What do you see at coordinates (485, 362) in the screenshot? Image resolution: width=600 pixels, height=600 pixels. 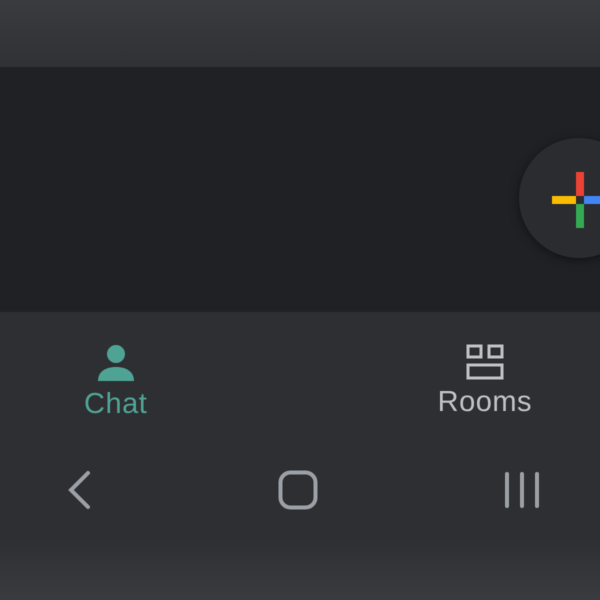 I see `grid-icon` at bounding box center [485, 362].